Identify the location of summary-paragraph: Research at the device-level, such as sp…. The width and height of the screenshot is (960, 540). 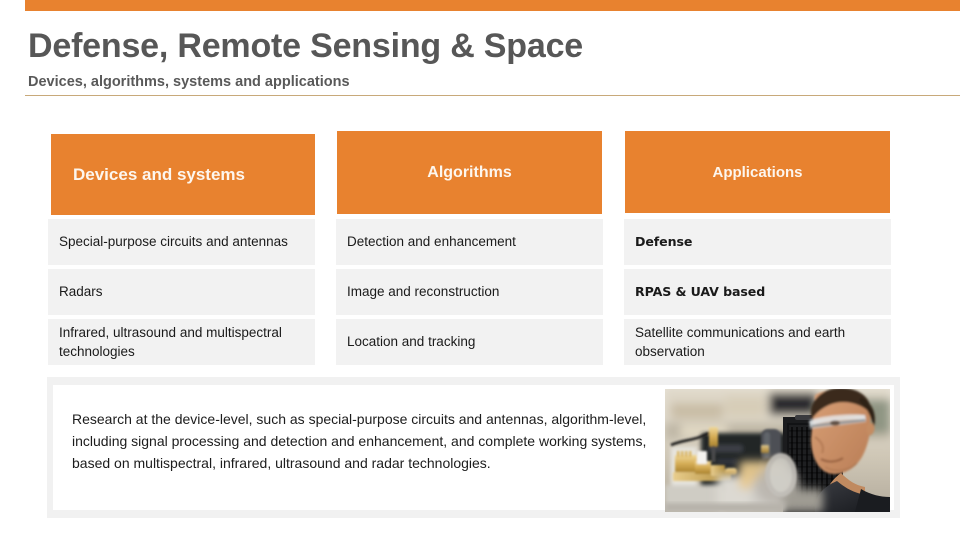
(359, 441).